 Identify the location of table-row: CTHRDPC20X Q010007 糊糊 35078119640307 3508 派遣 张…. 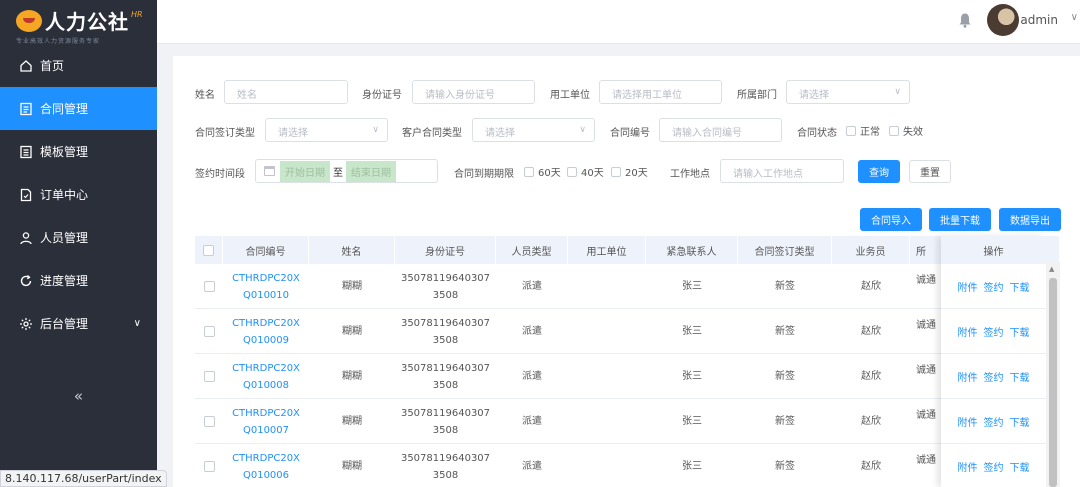
(627, 421).